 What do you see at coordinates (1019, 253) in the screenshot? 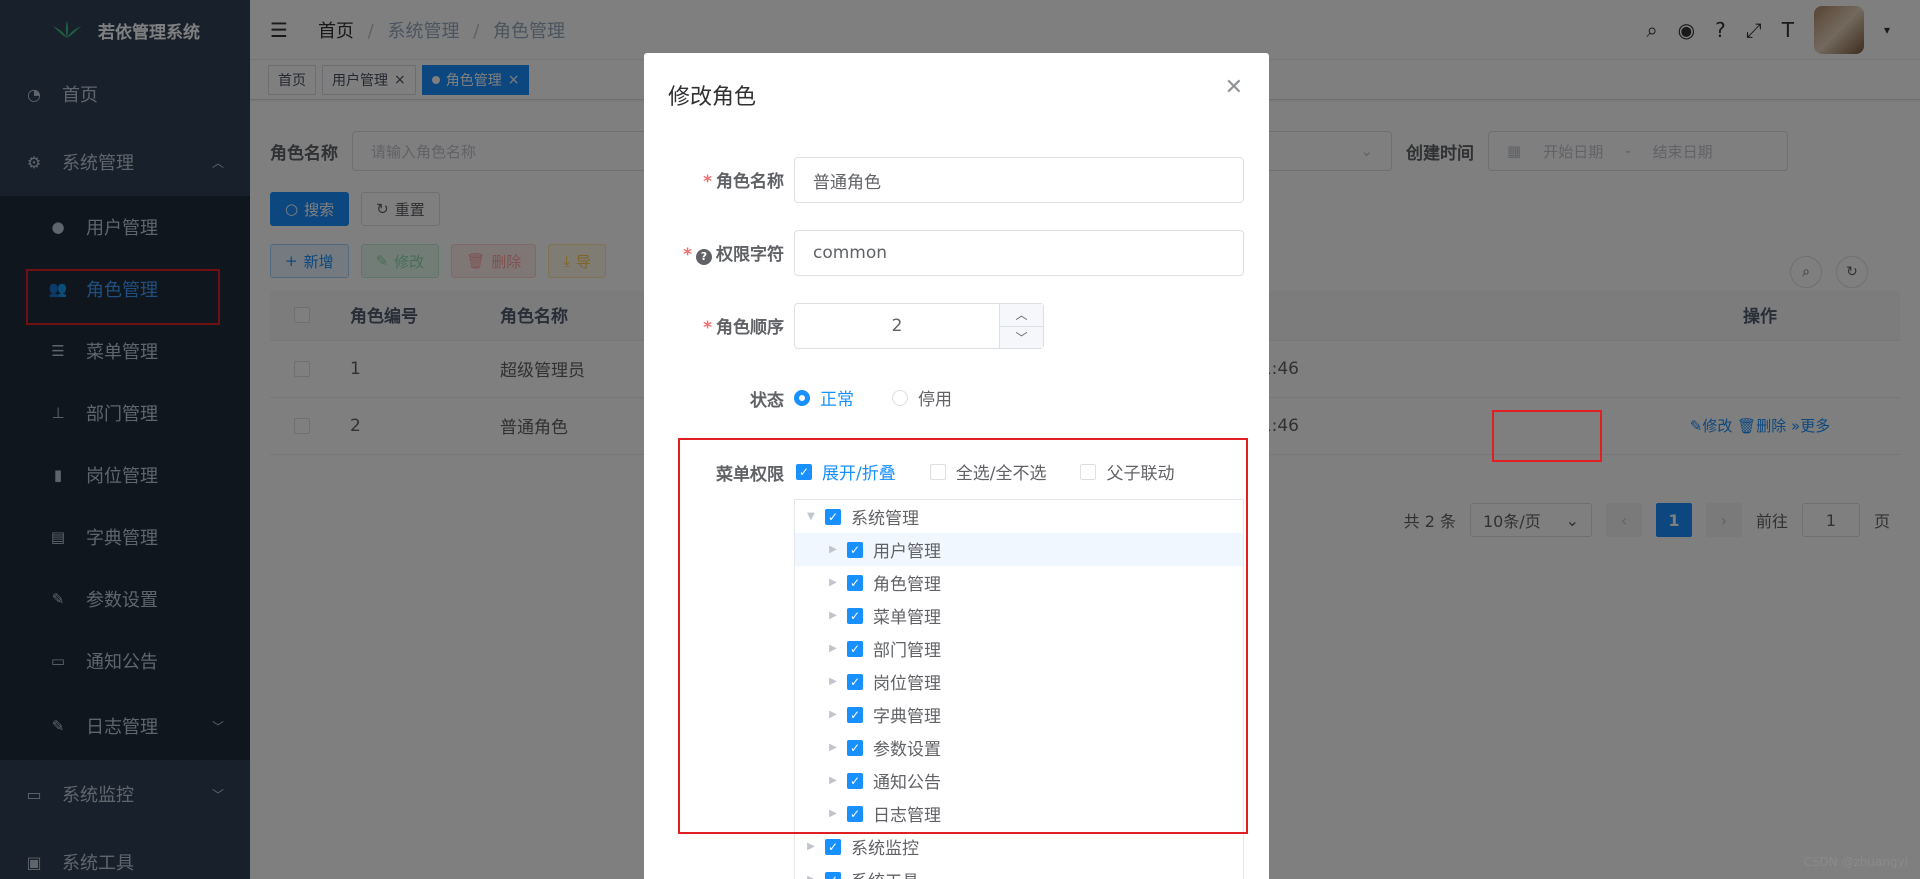
I see `role-key-input: common` at bounding box center [1019, 253].